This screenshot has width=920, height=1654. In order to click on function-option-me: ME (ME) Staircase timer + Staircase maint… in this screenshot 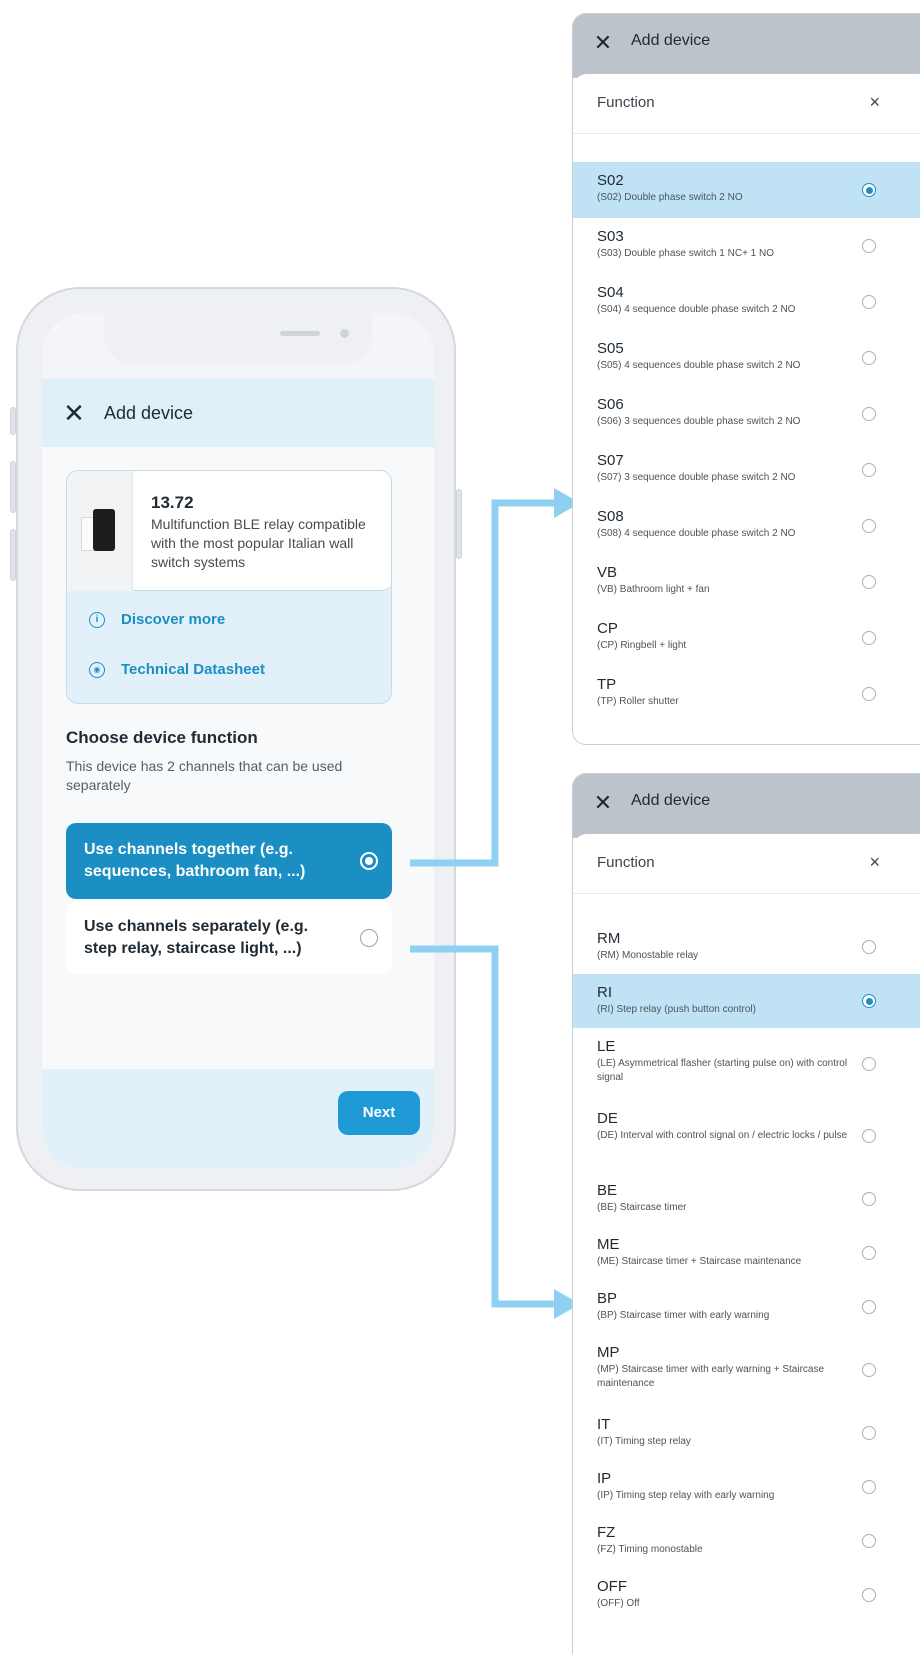, I will do `click(746, 1253)`.